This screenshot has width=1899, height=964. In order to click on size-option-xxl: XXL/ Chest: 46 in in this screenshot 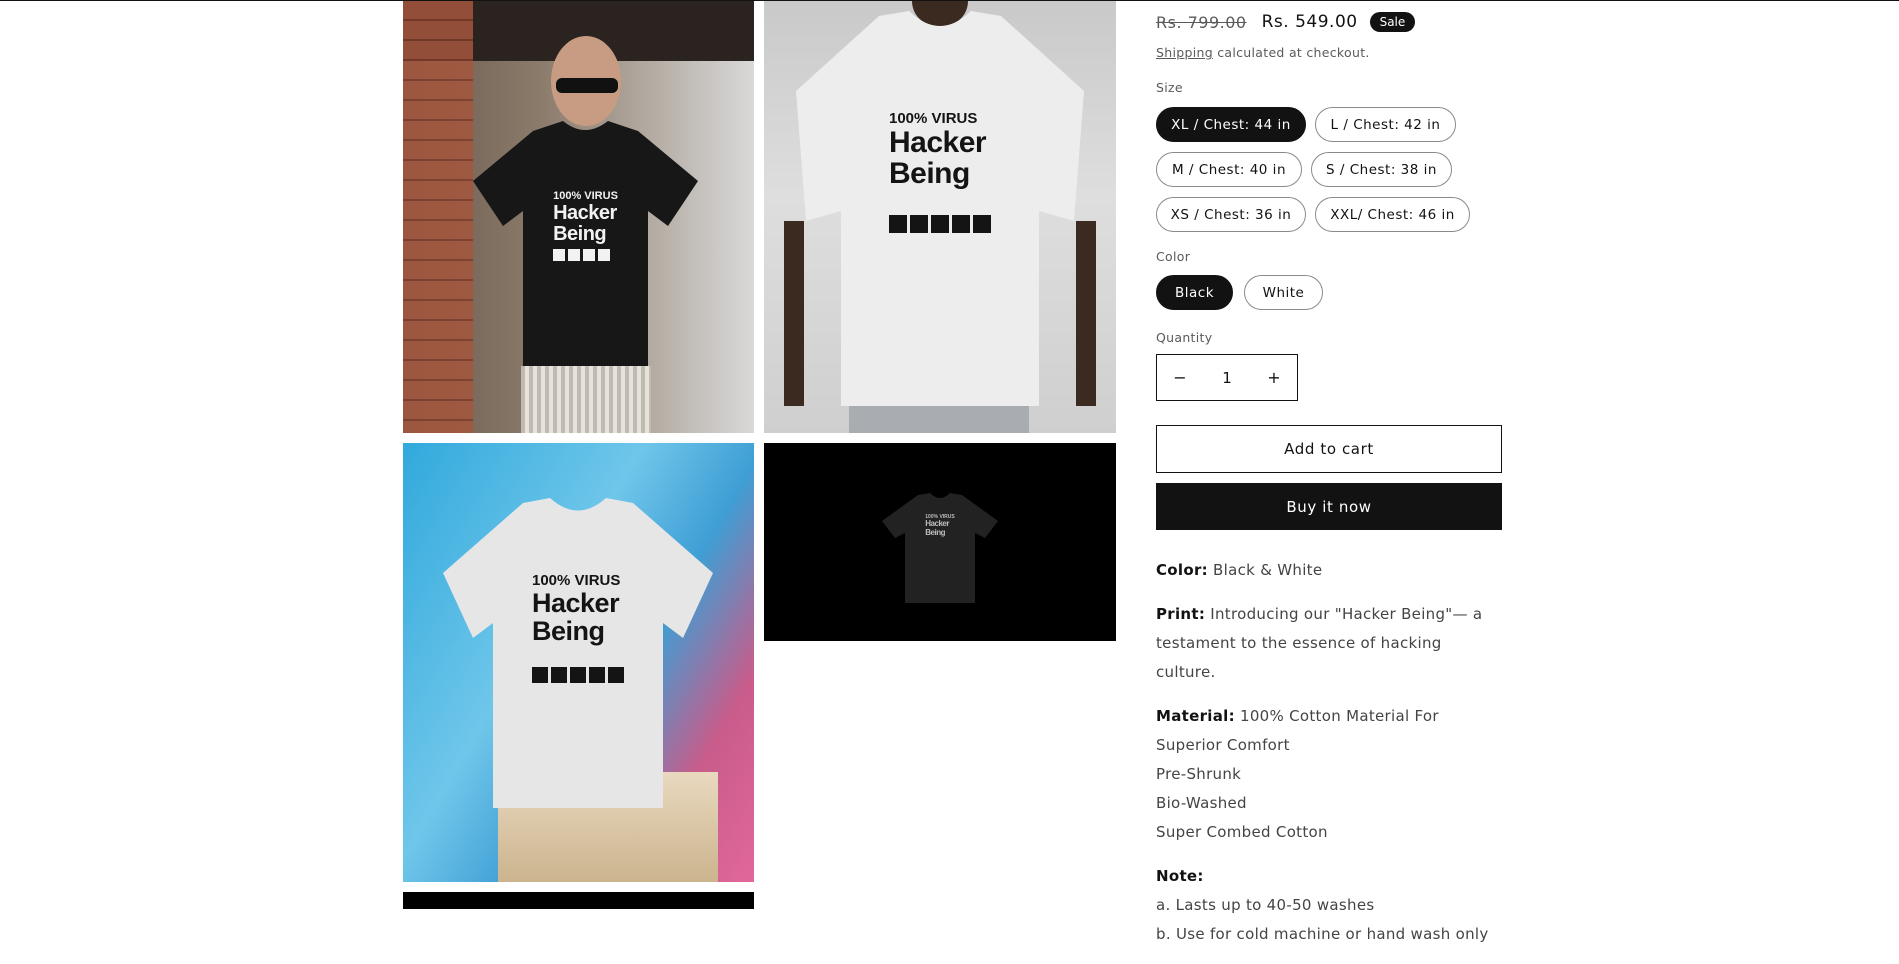, I will do `click(1392, 214)`.